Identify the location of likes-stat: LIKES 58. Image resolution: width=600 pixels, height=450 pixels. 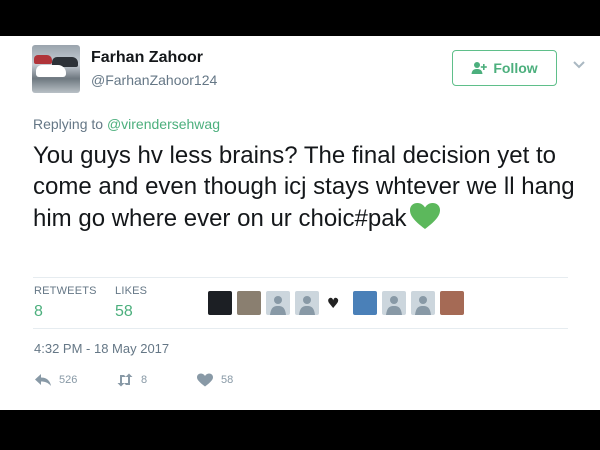
(131, 303).